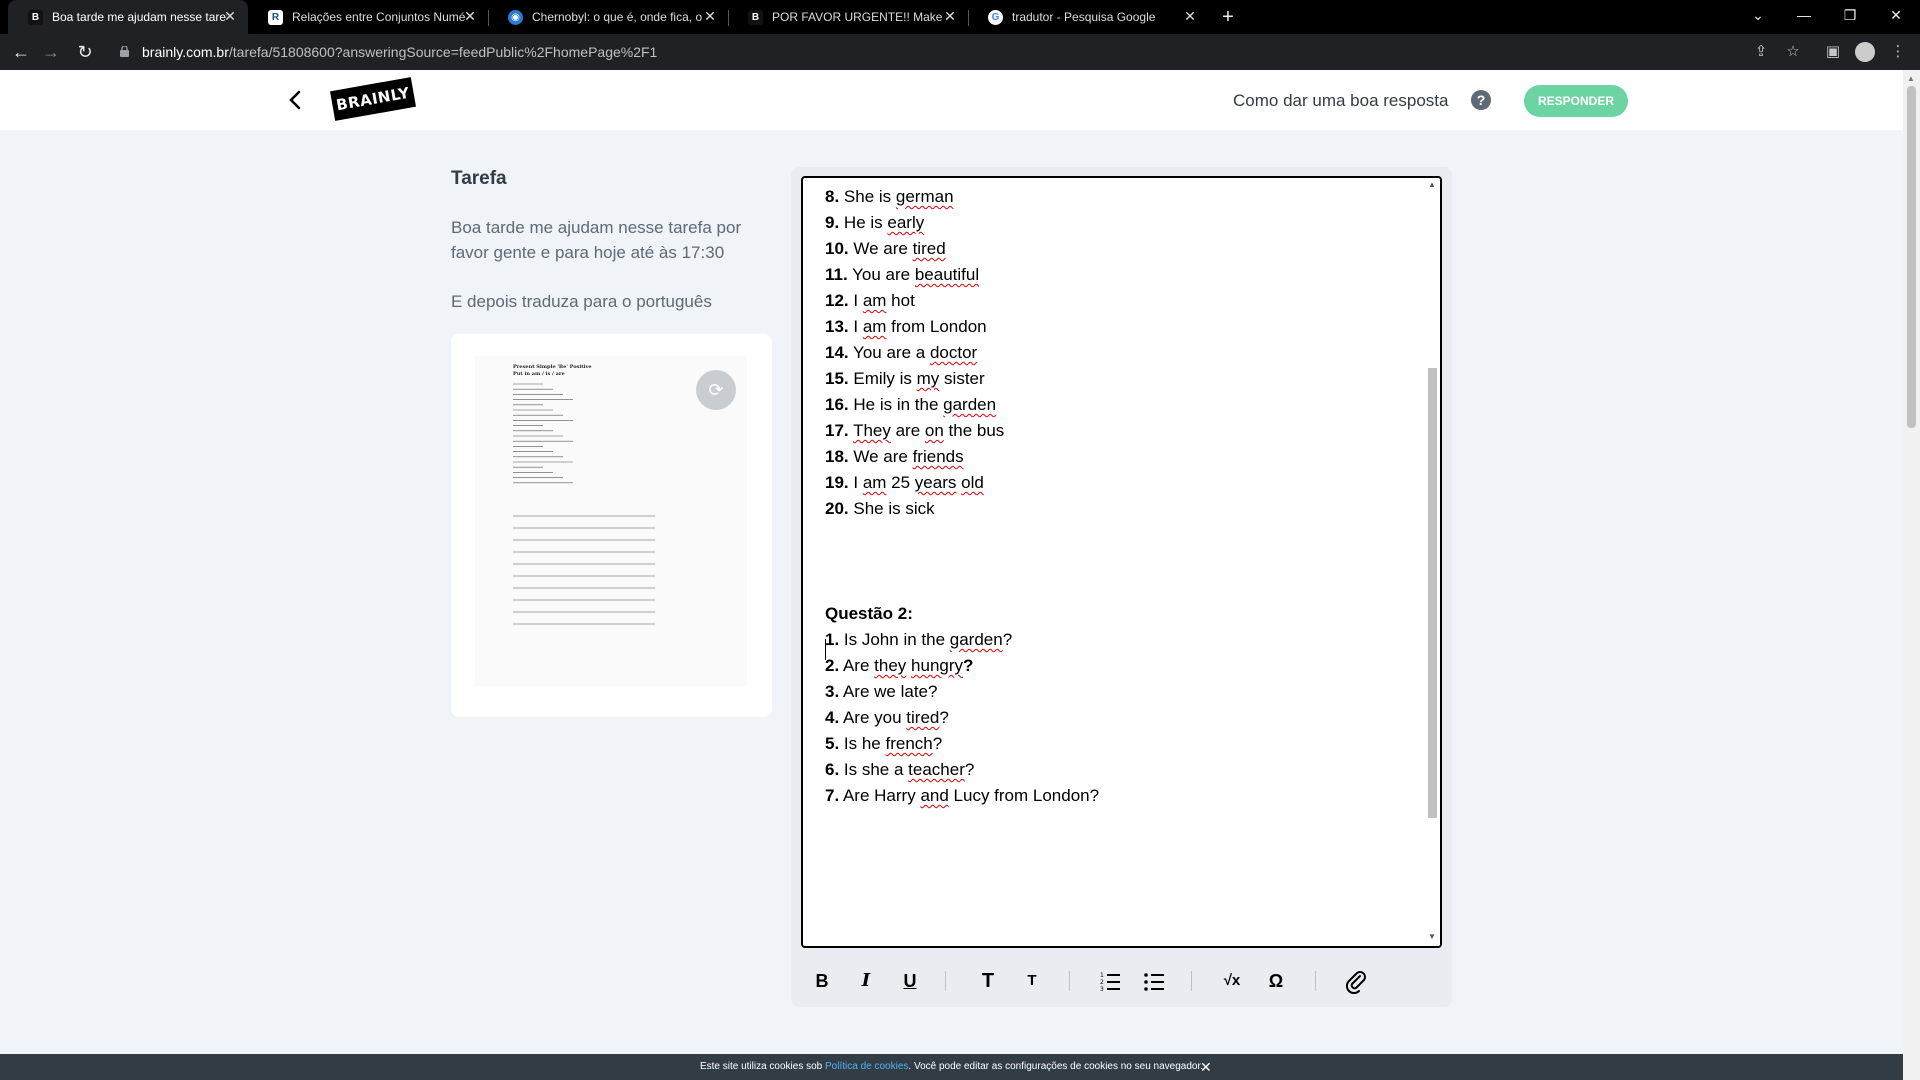 The width and height of the screenshot is (1920, 1080). What do you see at coordinates (1432, 593) in the screenshot?
I see `editor-scrollbar-thumb` at bounding box center [1432, 593].